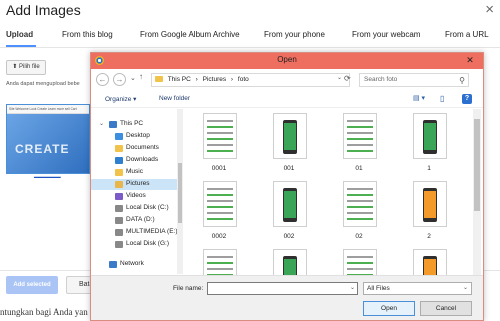  I want to click on desktop-icon, so click(119, 136).